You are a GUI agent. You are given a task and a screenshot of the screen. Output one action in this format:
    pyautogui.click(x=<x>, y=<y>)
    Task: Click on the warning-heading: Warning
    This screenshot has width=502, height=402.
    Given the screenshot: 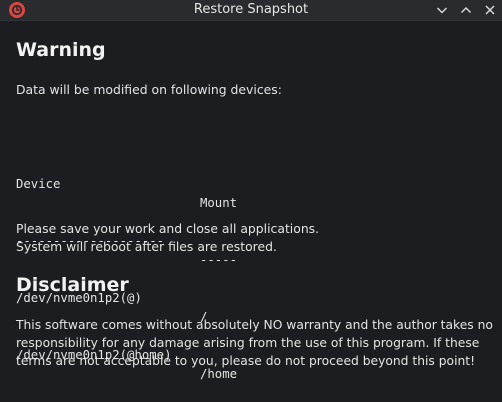 What is the action you would take?
    pyautogui.click(x=61, y=50)
    